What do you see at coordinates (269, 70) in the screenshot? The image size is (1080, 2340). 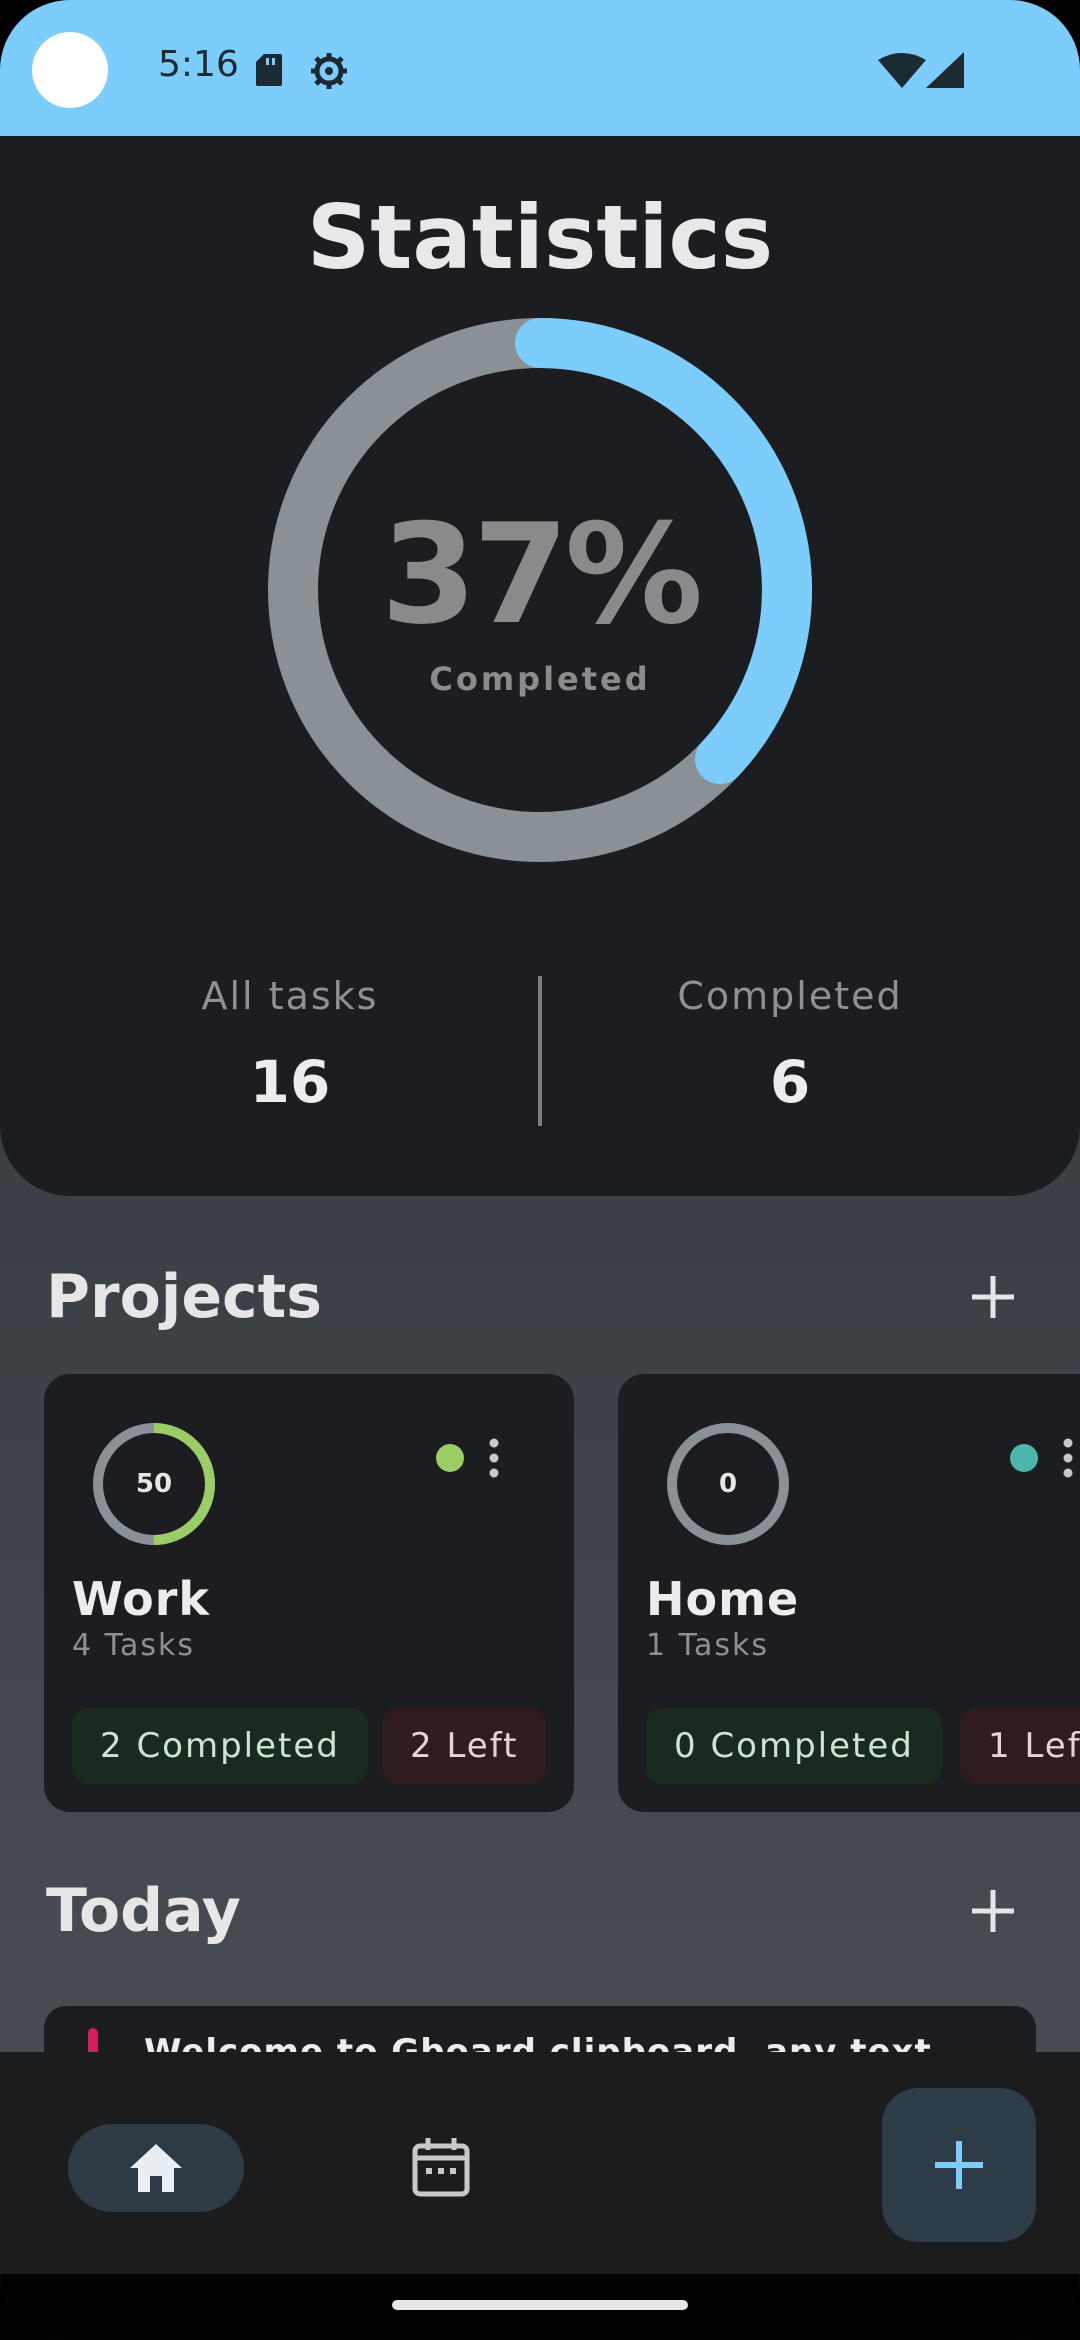 I see `sd-card-icon` at bounding box center [269, 70].